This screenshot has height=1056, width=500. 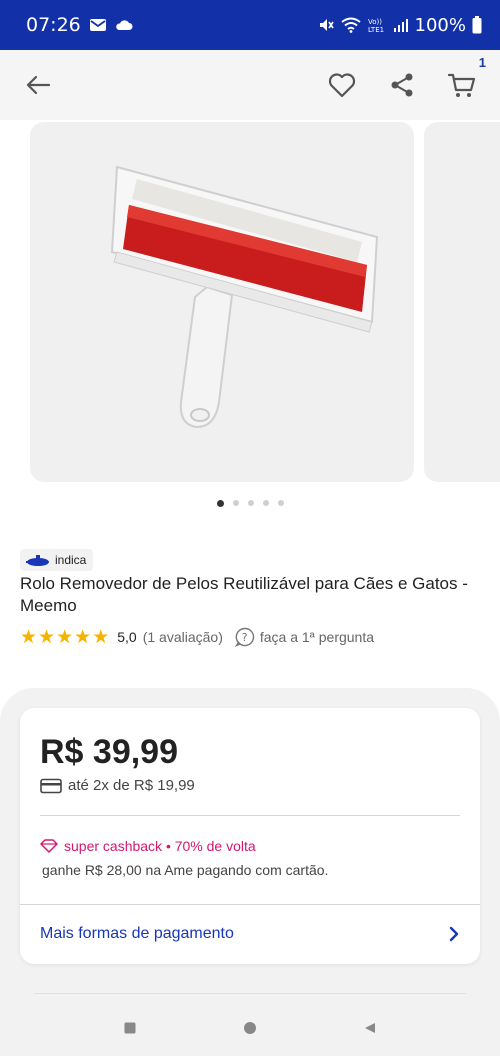 I want to click on cart-icon, so click(x=462, y=85).